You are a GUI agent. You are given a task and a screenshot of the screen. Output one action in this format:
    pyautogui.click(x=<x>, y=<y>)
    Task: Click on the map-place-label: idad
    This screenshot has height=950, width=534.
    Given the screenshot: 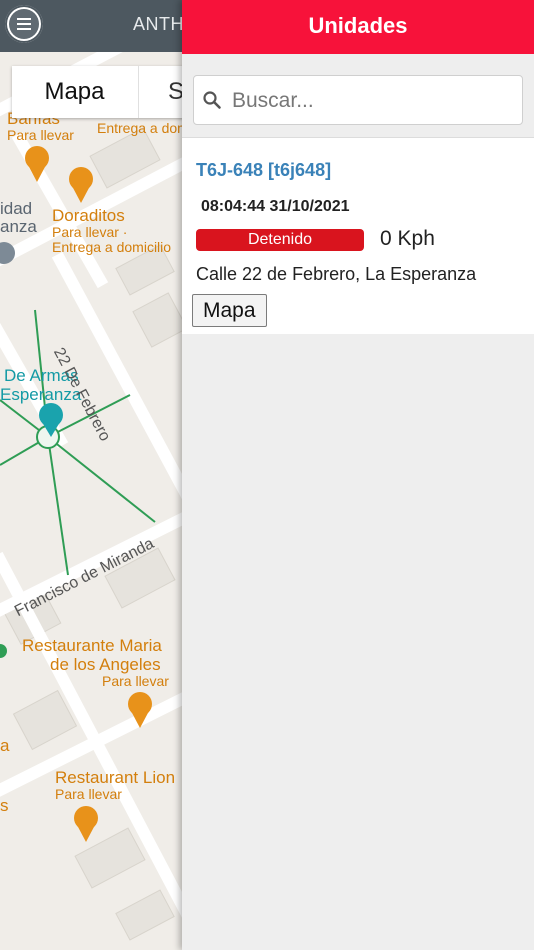 What is the action you would take?
    pyautogui.click(x=16, y=209)
    